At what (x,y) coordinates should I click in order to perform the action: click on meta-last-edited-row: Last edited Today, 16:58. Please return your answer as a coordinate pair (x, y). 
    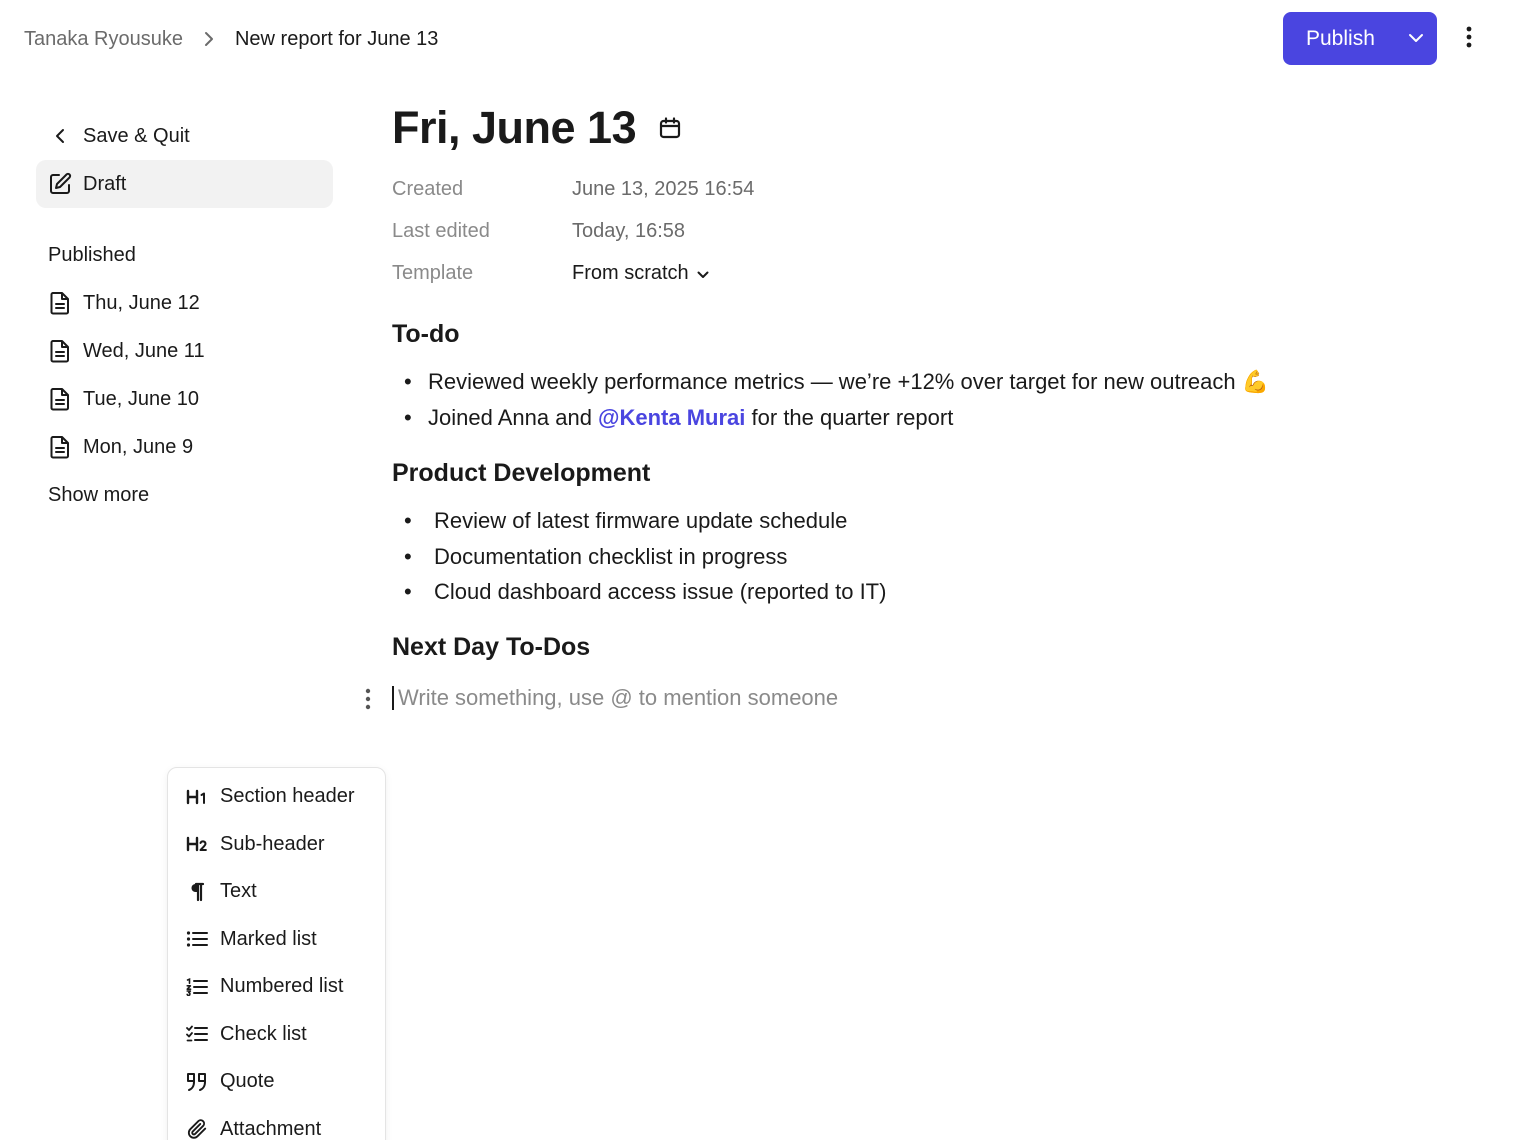
    Looking at the image, I should click on (832, 231).